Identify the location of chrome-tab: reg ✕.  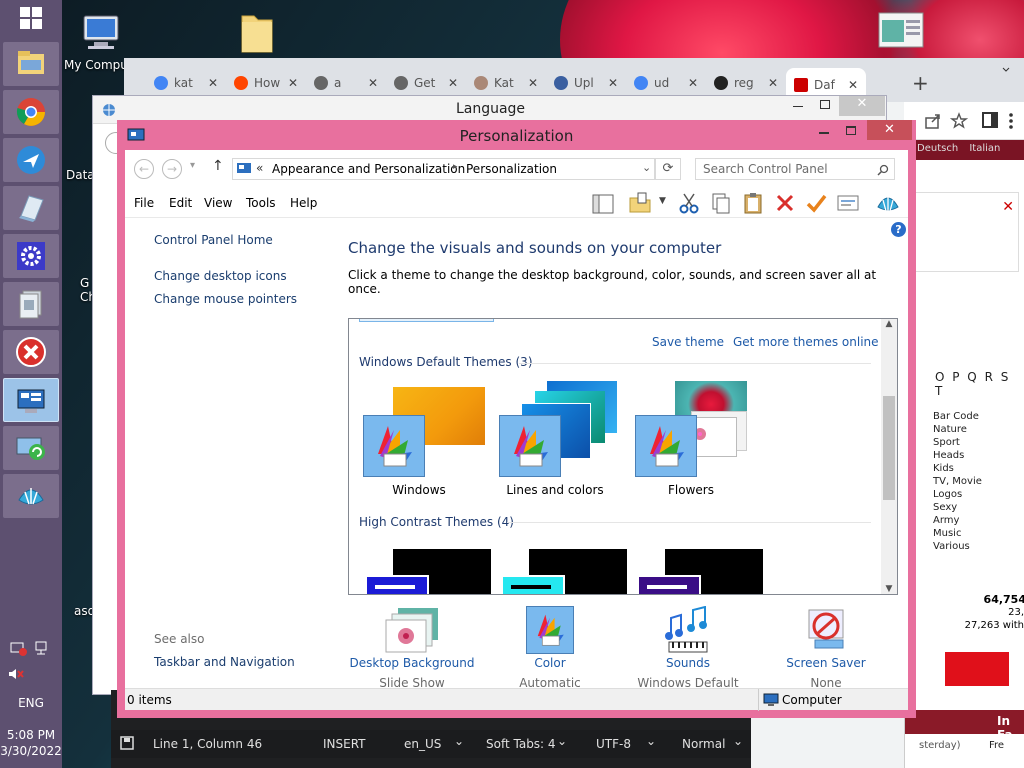
(746, 83).